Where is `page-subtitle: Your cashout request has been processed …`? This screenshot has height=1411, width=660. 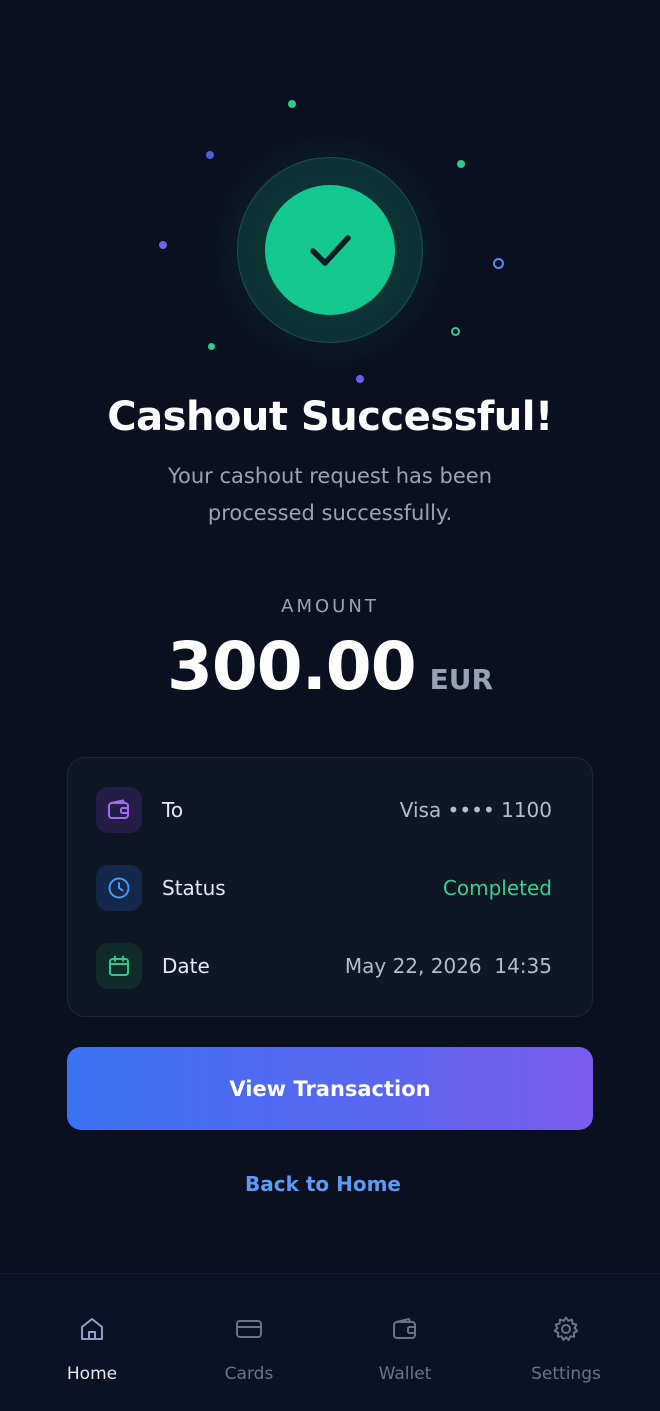
page-subtitle: Your cashout request has been processed … is located at coordinates (329, 494).